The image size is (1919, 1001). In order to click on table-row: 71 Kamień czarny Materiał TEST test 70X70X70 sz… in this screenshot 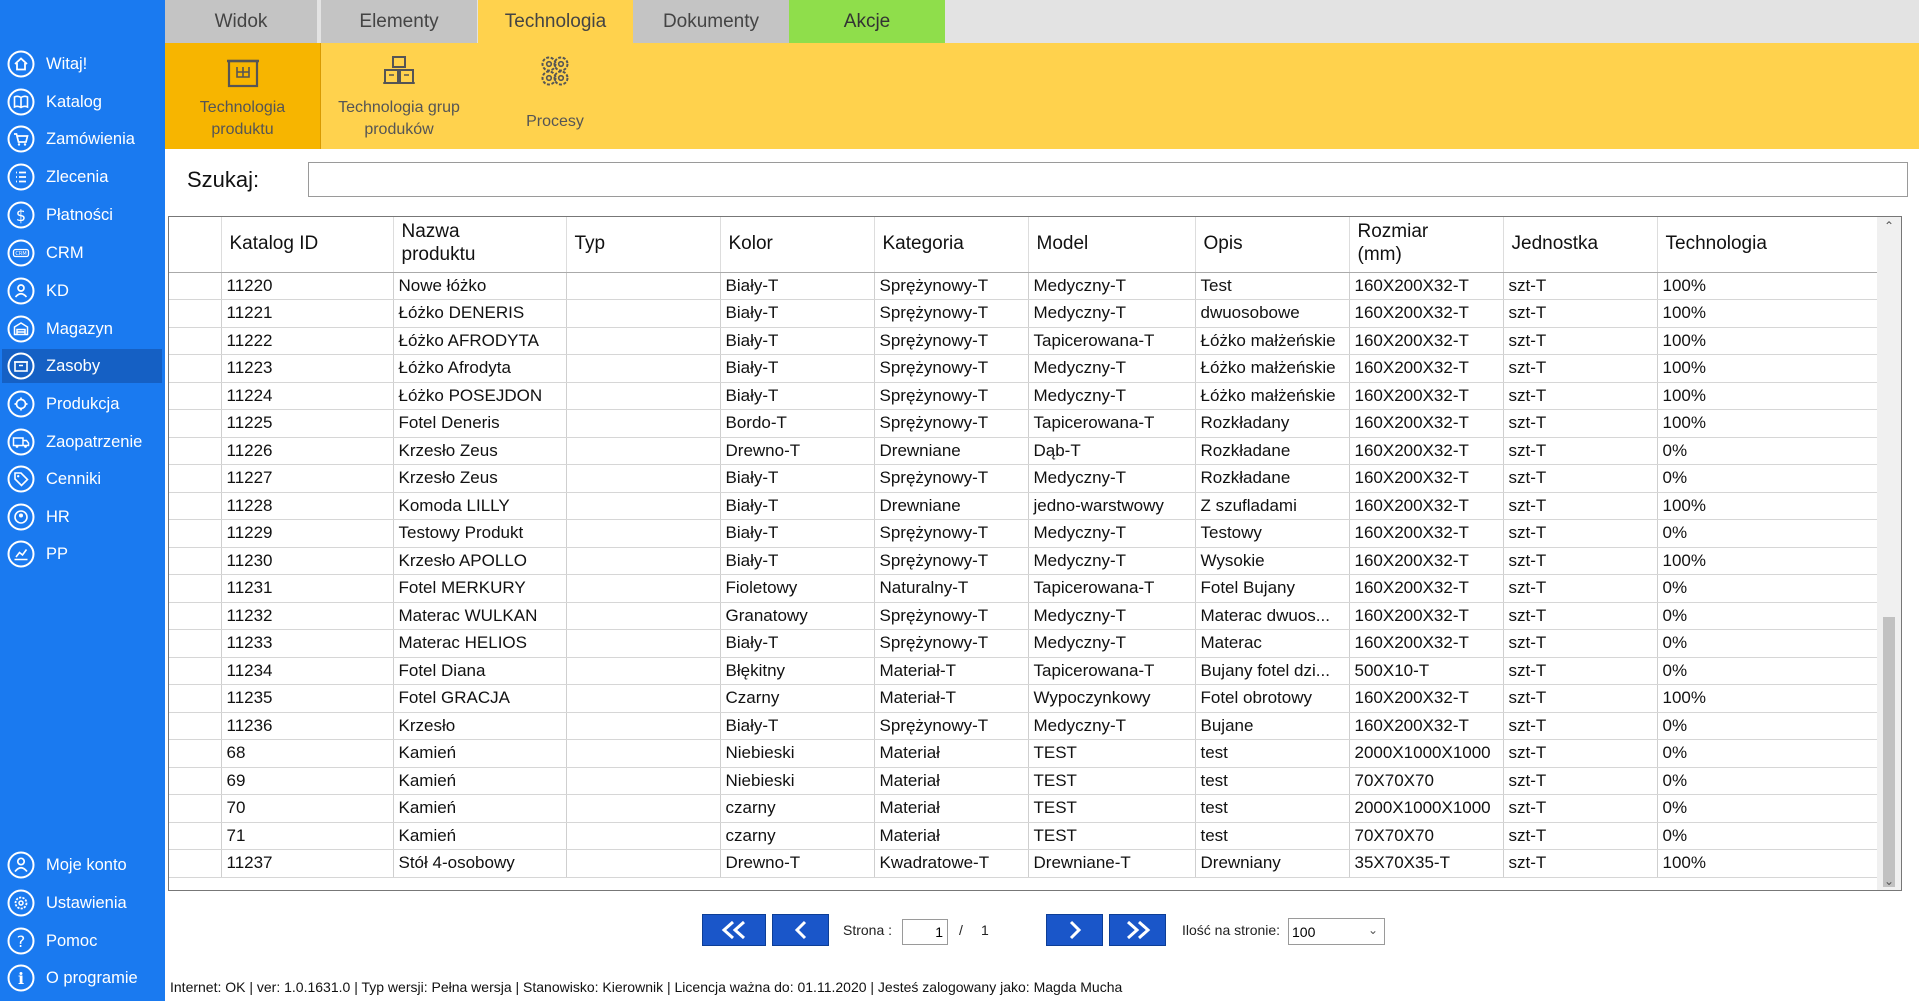, I will do `click(1032, 836)`.